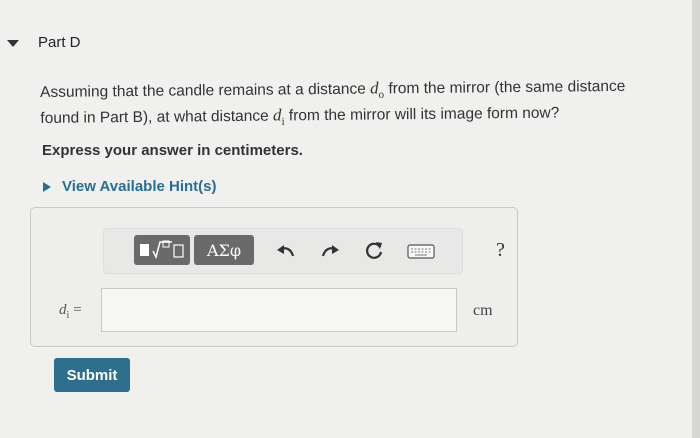 This screenshot has width=700, height=438. Describe the element at coordinates (279, 310) in the screenshot. I see `answer-input` at that location.